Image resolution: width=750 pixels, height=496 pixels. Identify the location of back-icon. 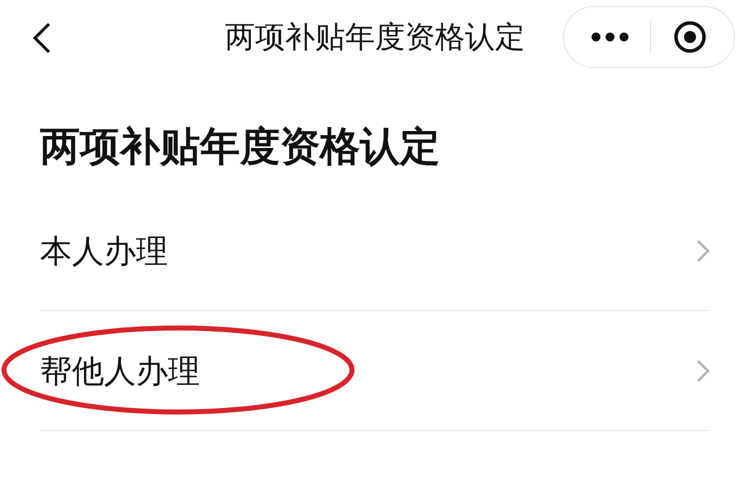
(42, 38).